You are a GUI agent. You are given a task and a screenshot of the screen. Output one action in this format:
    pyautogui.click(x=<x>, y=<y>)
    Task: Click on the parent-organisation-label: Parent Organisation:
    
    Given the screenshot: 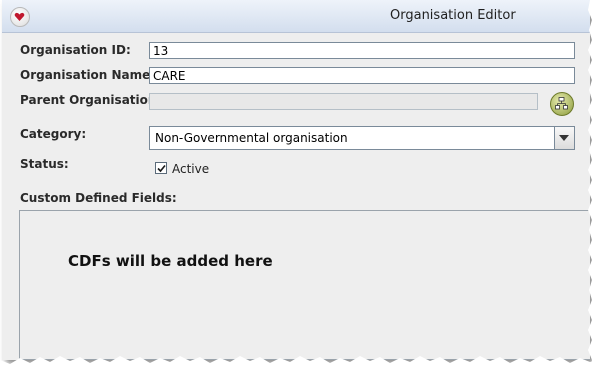 What is the action you would take?
    pyautogui.click(x=91, y=100)
    